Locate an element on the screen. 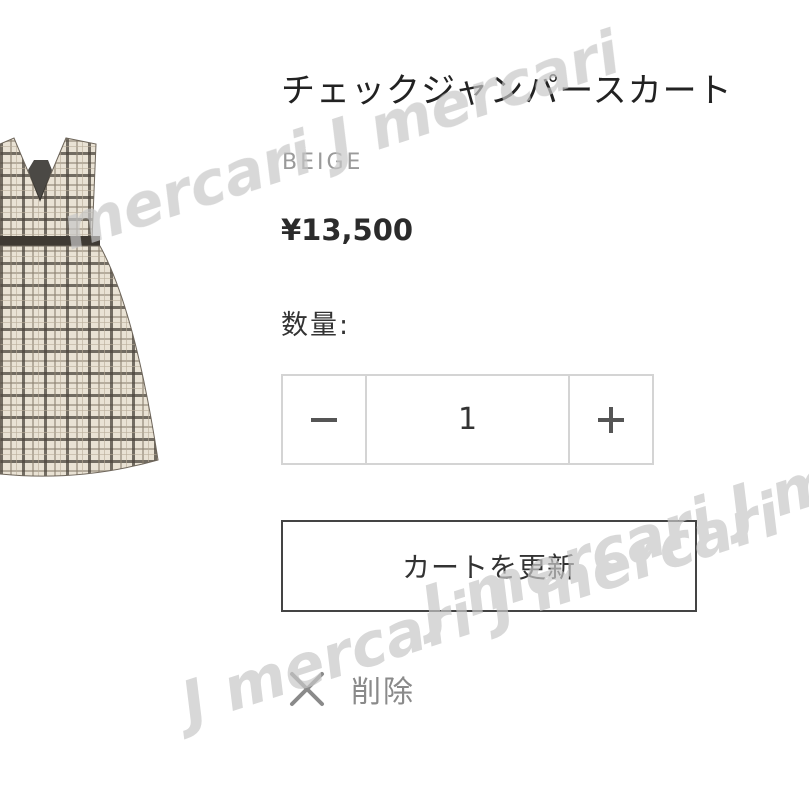 This screenshot has width=809, height=809. quantity-stepper: 1 is located at coordinates (467, 419).